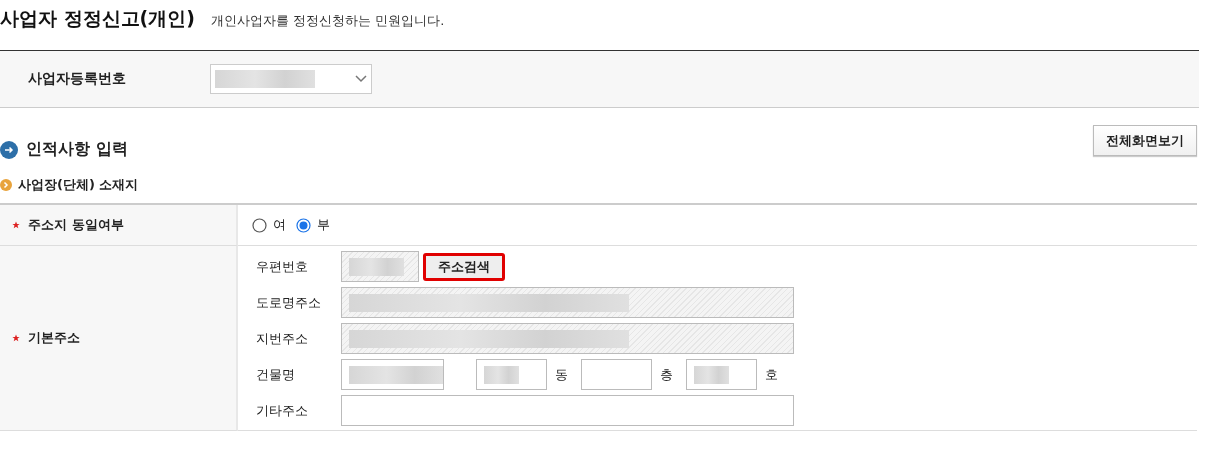 This screenshot has height=450, width=1205. I want to click on radio-option: 여, so click(269, 225).